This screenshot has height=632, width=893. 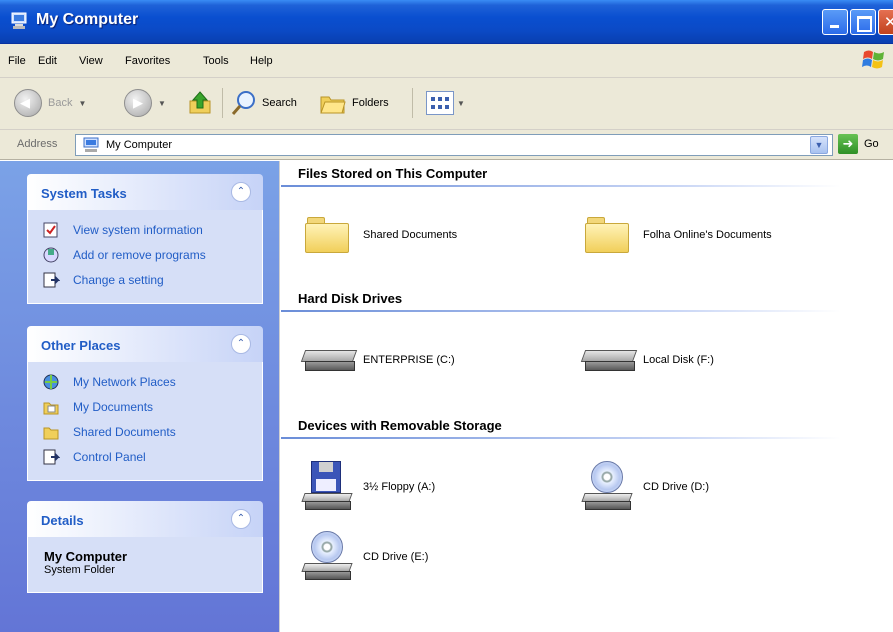 What do you see at coordinates (819, 145) in the screenshot?
I see `address-dropdown-button: ▼` at bounding box center [819, 145].